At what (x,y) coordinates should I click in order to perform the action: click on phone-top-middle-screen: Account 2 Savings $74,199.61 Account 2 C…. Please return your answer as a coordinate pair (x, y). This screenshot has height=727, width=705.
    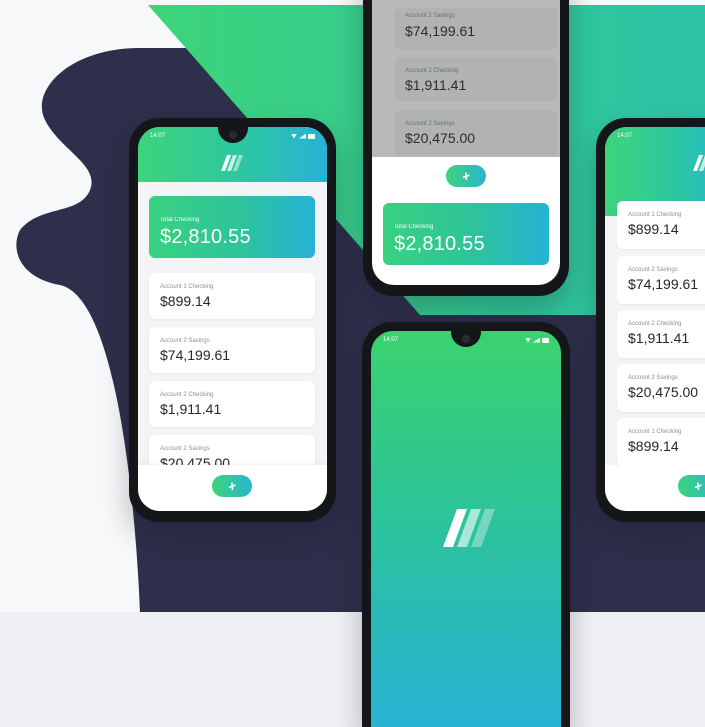
    Looking at the image, I should click on (466, 142).